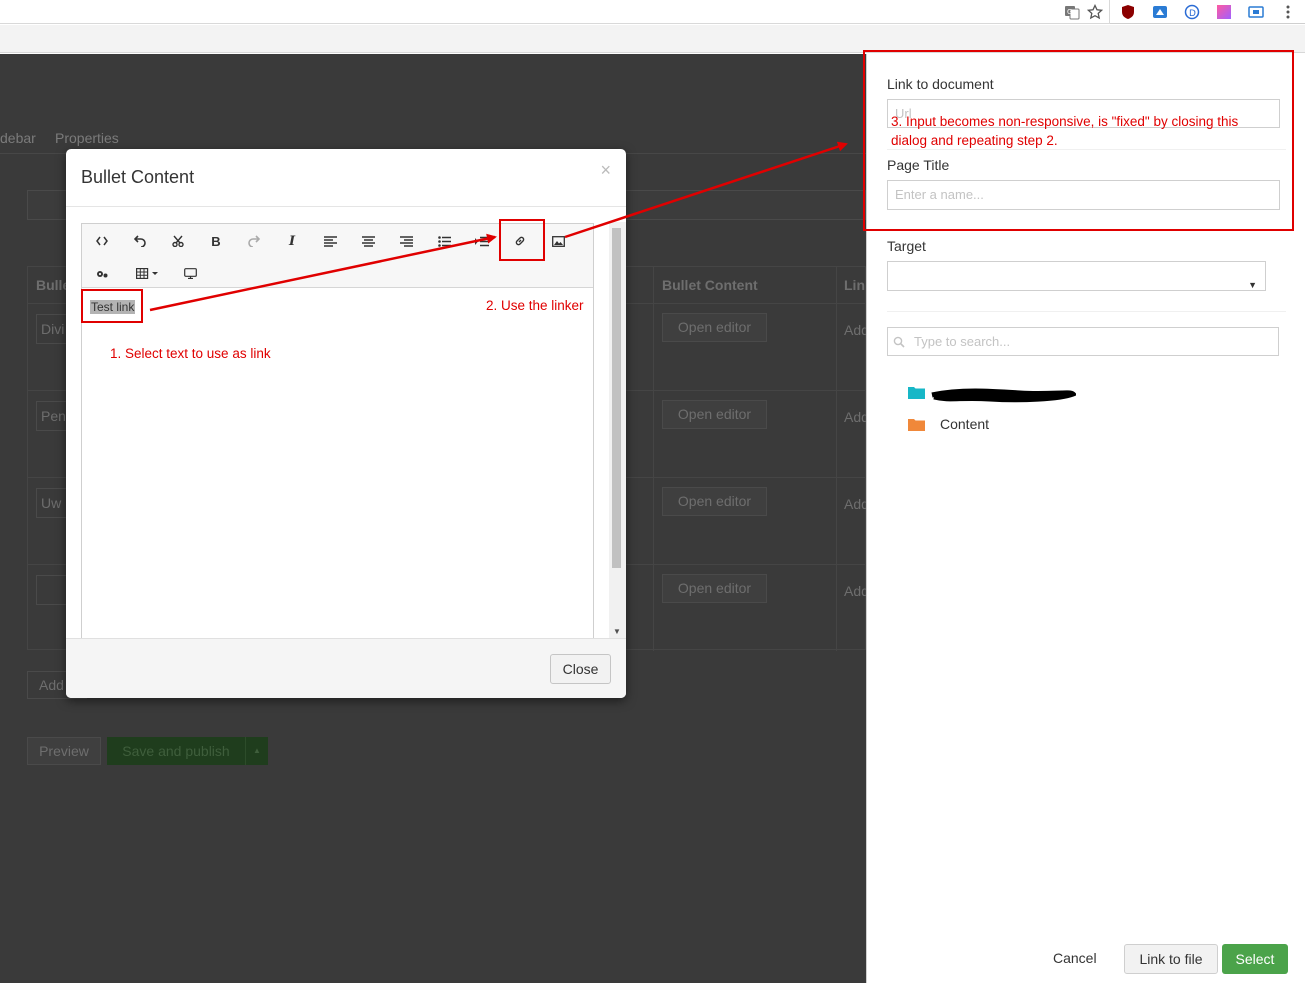  I want to click on link-to-file-button: Link to file, so click(1171, 959).